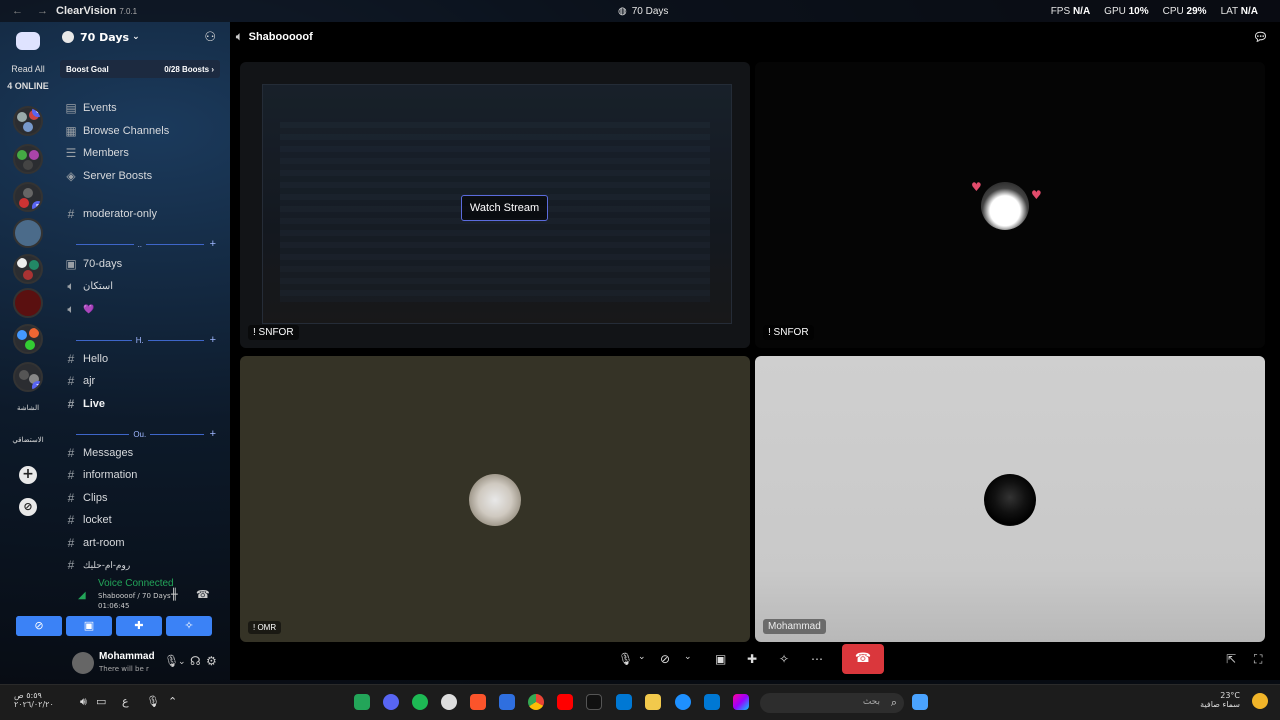  Describe the element at coordinates (42, 11) in the screenshot. I see `forward-arrow-icon: →` at that location.